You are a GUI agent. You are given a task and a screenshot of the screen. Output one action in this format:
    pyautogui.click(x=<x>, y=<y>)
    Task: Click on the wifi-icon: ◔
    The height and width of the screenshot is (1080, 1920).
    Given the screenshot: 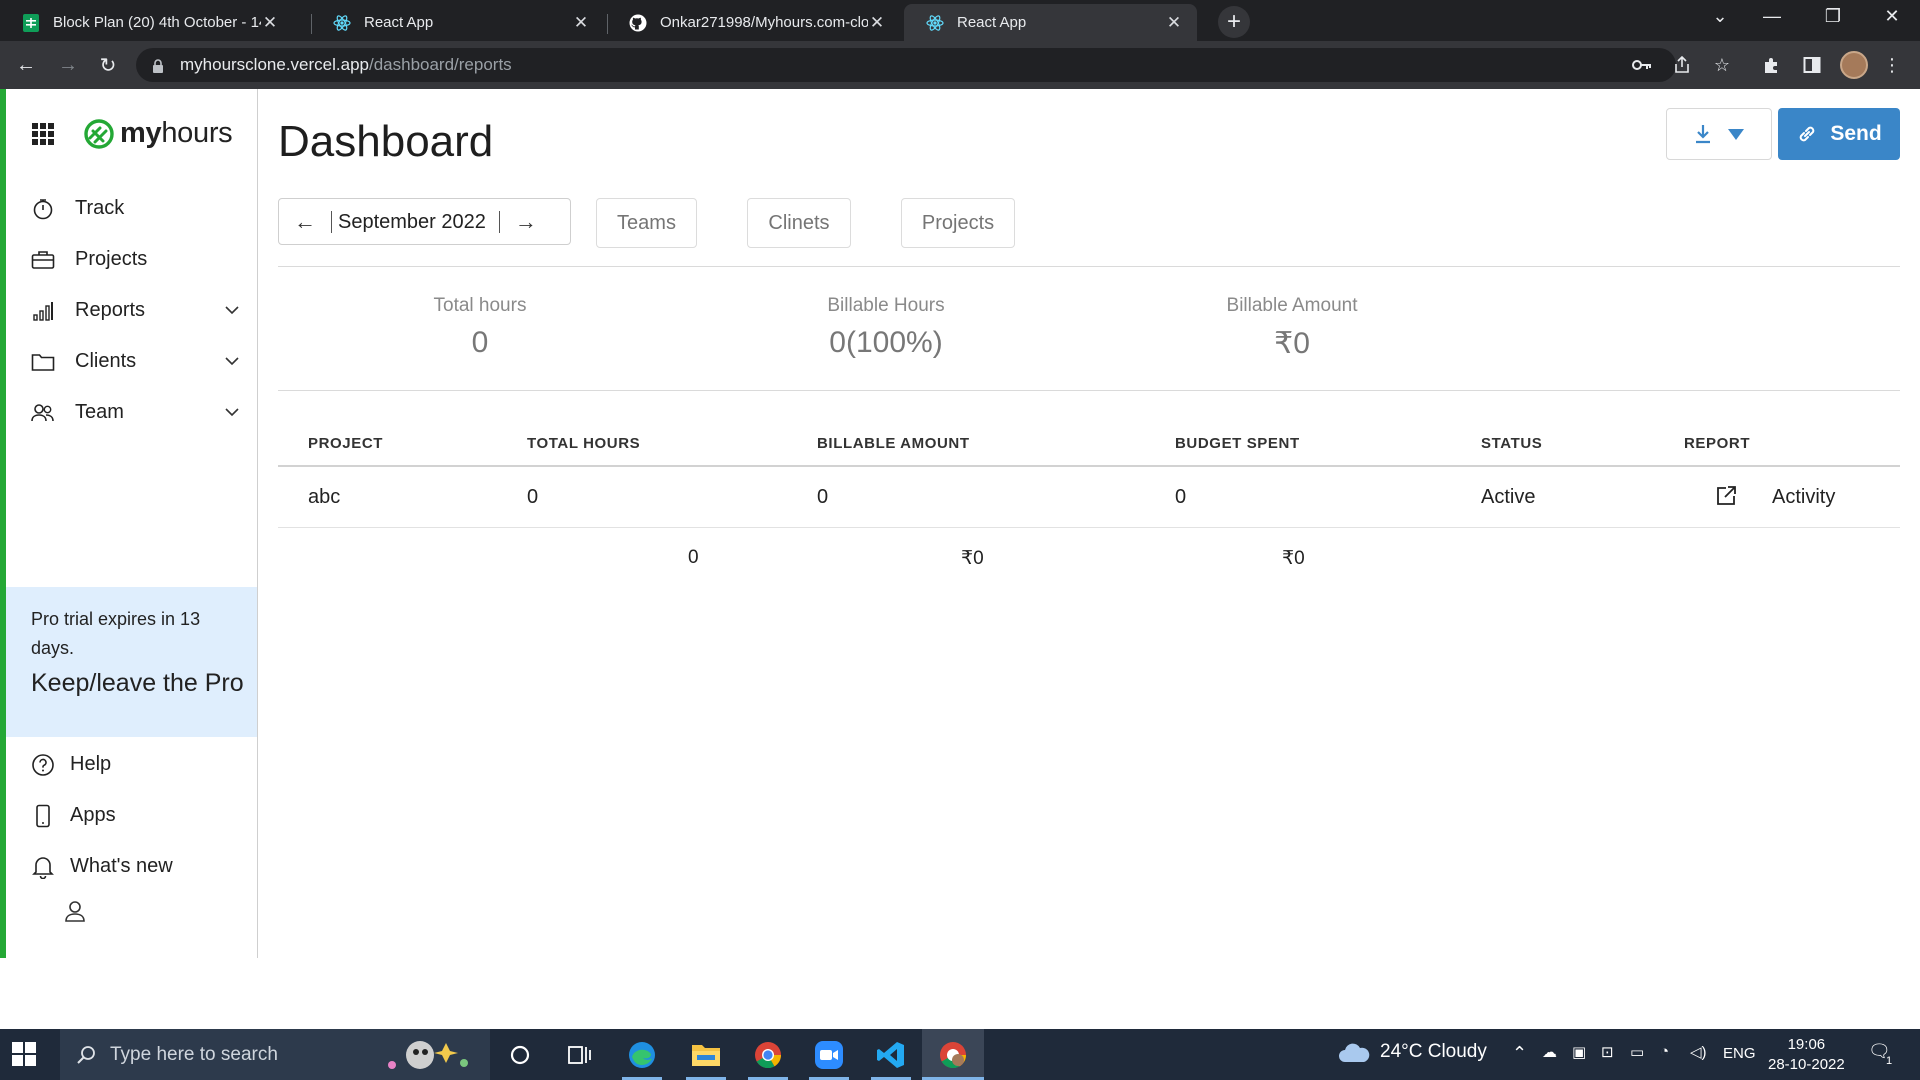 What is the action you would take?
    pyautogui.click(x=1664, y=1051)
    